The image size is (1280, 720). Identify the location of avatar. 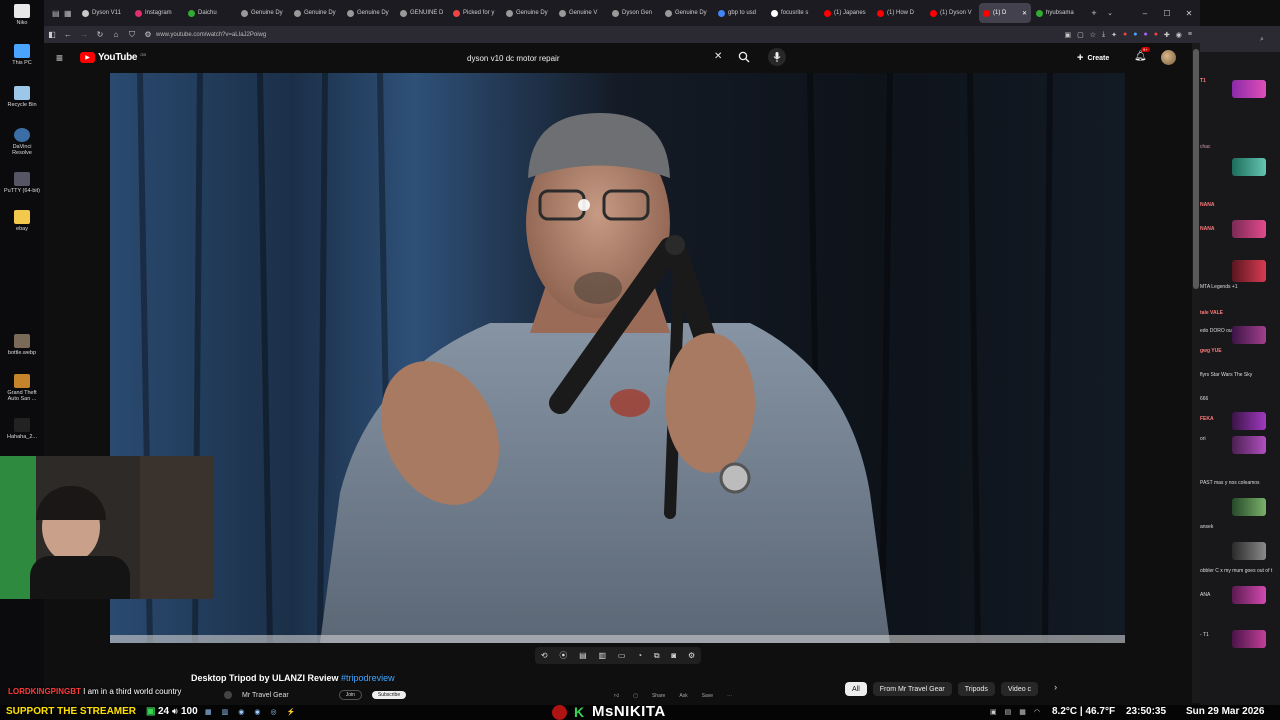
(1168, 57).